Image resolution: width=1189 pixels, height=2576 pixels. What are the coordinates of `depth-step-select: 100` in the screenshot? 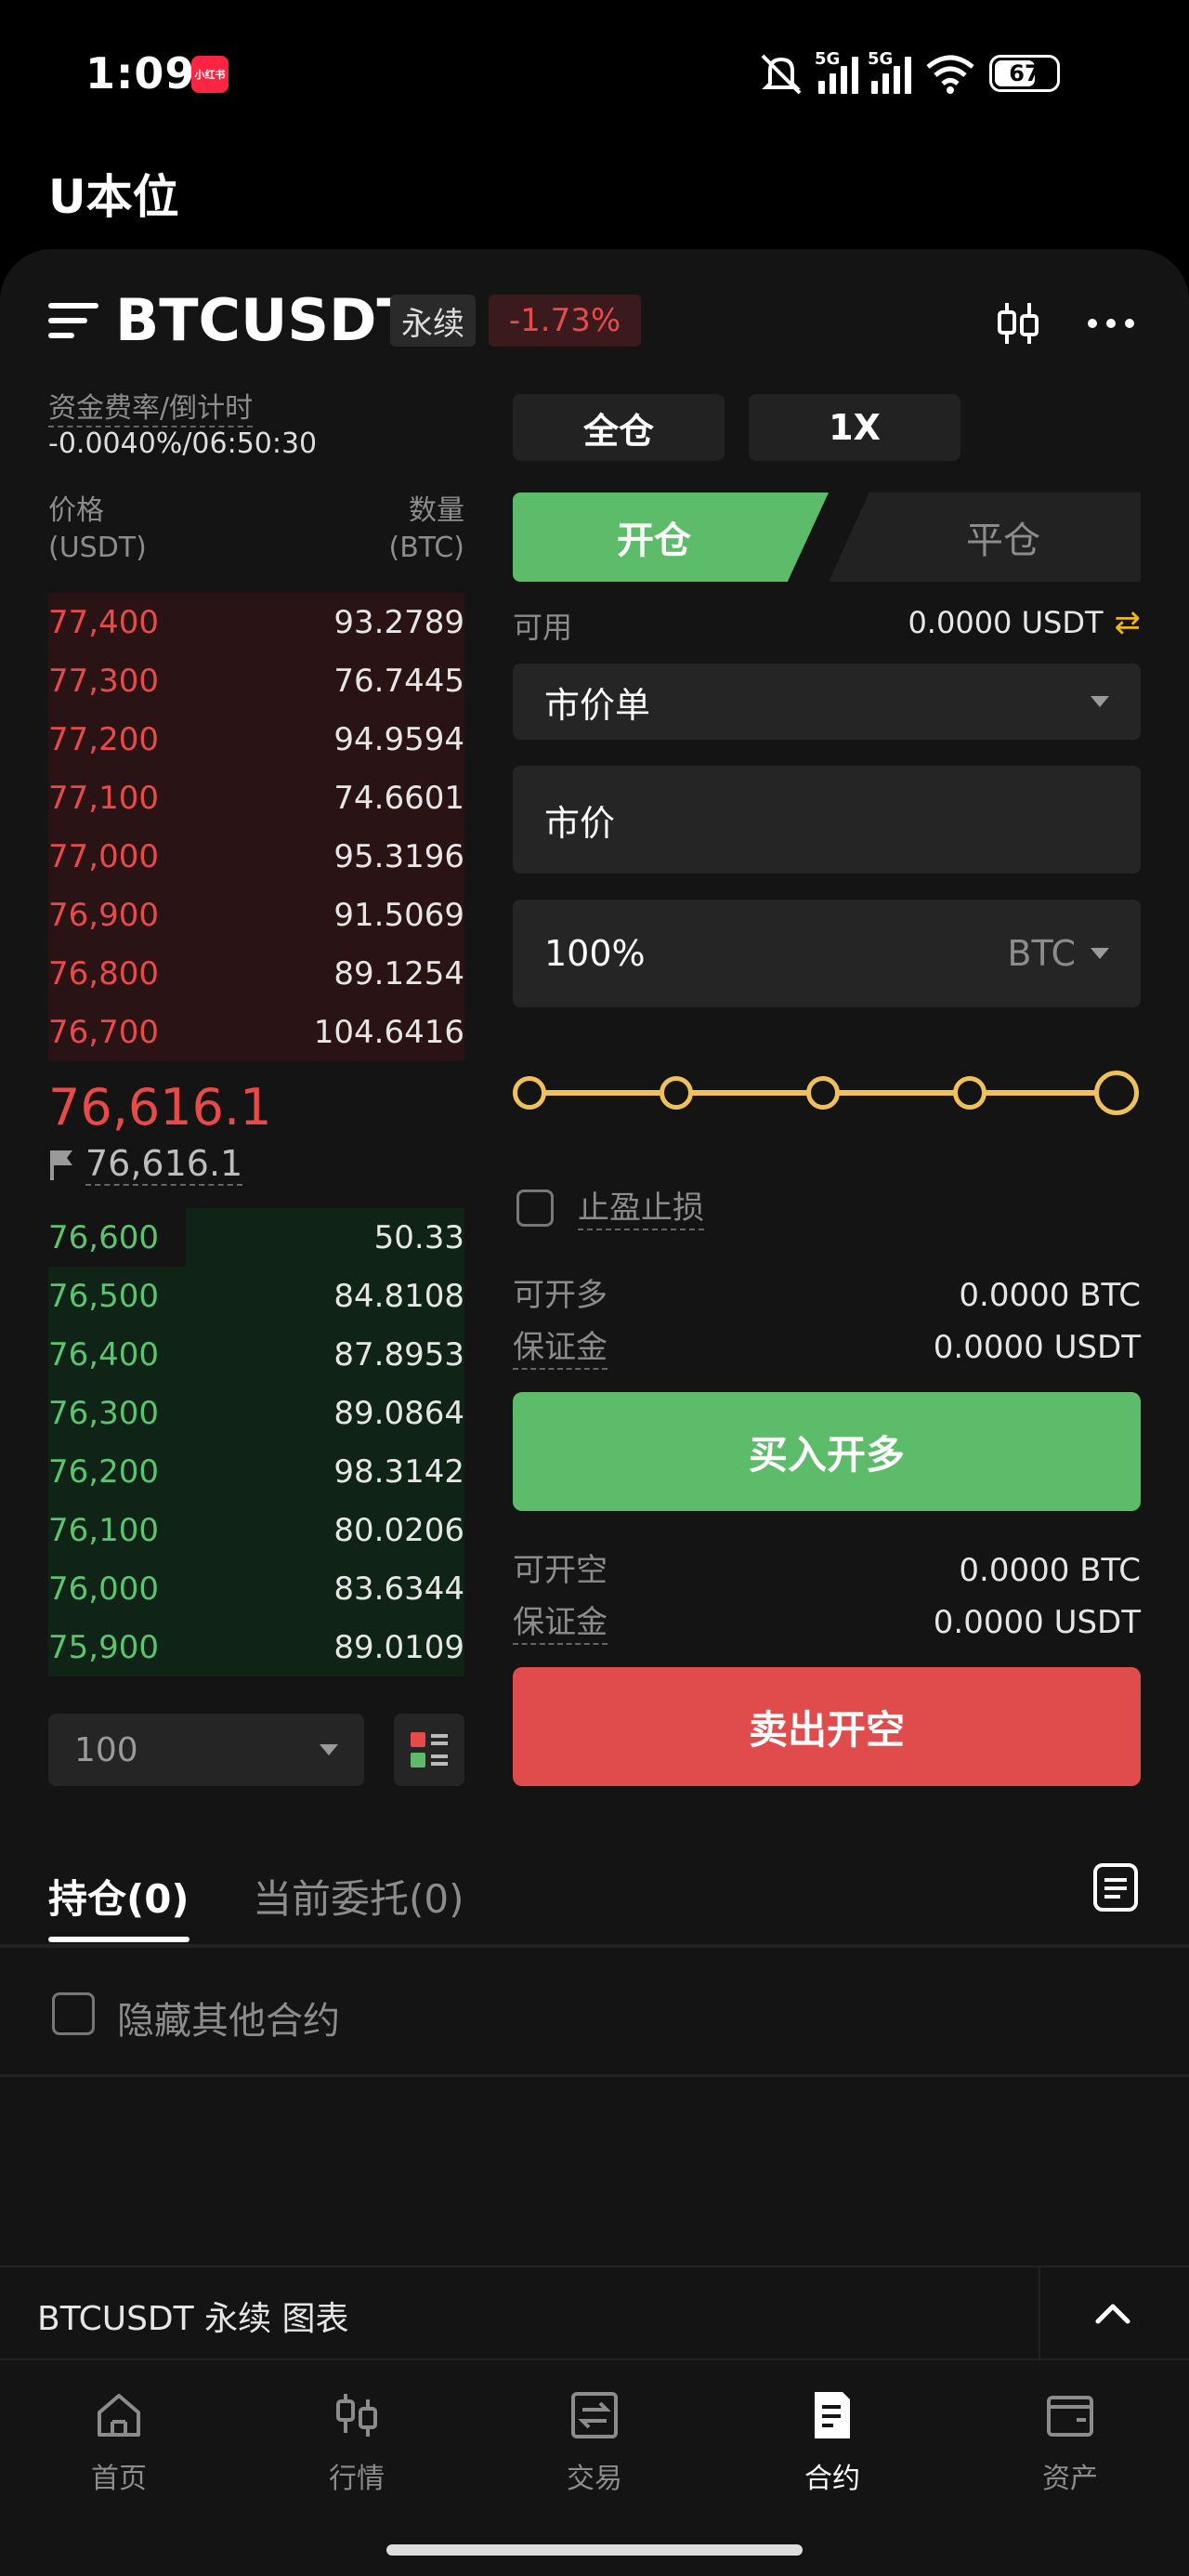 It's located at (206, 1750).